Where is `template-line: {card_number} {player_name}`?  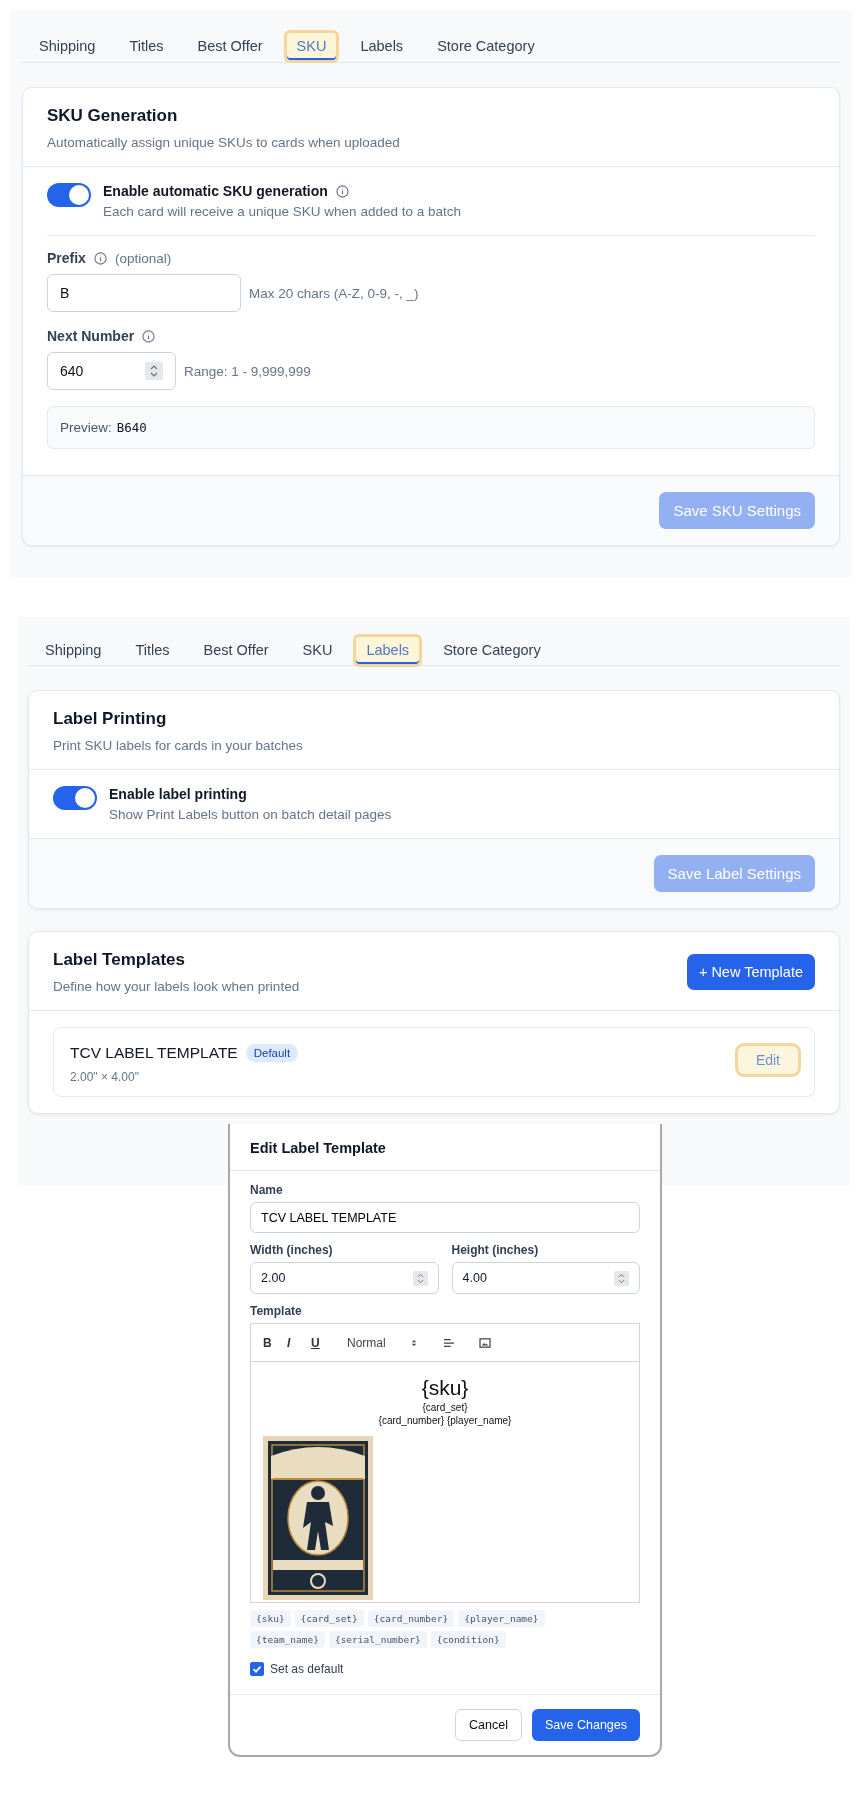
template-line: {card_number} {player_name} is located at coordinates (445, 1420).